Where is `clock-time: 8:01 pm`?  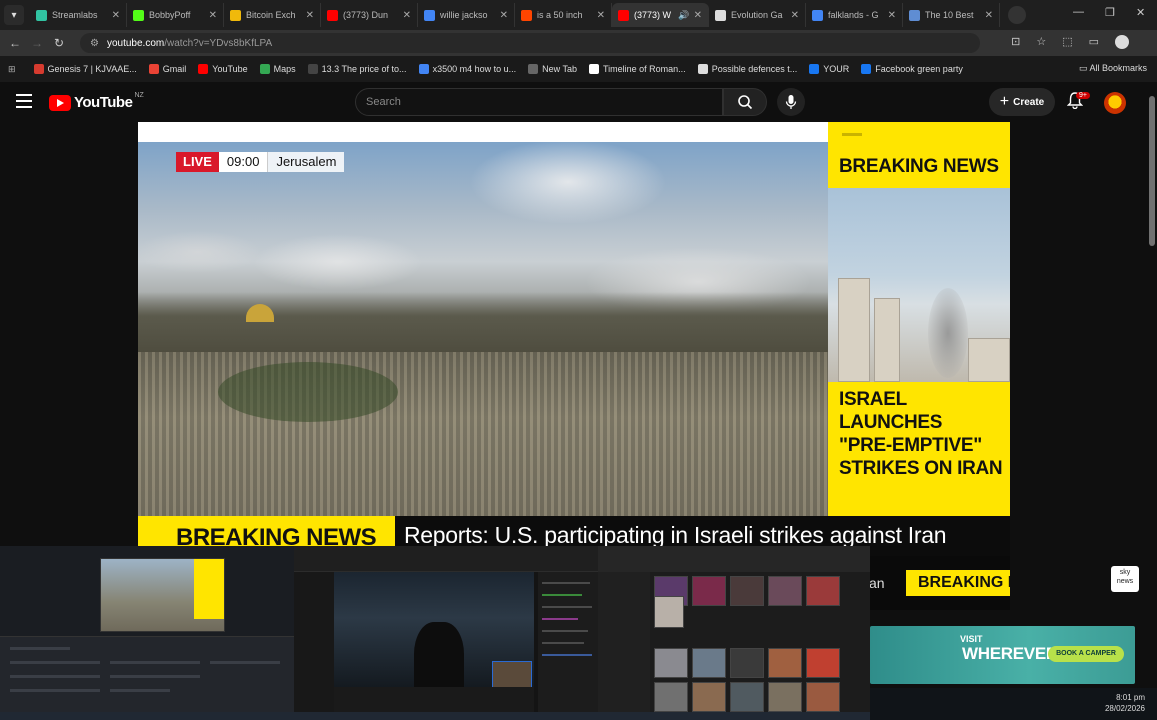
clock-time: 8:01 pm is located at coordinates (1130, 697).